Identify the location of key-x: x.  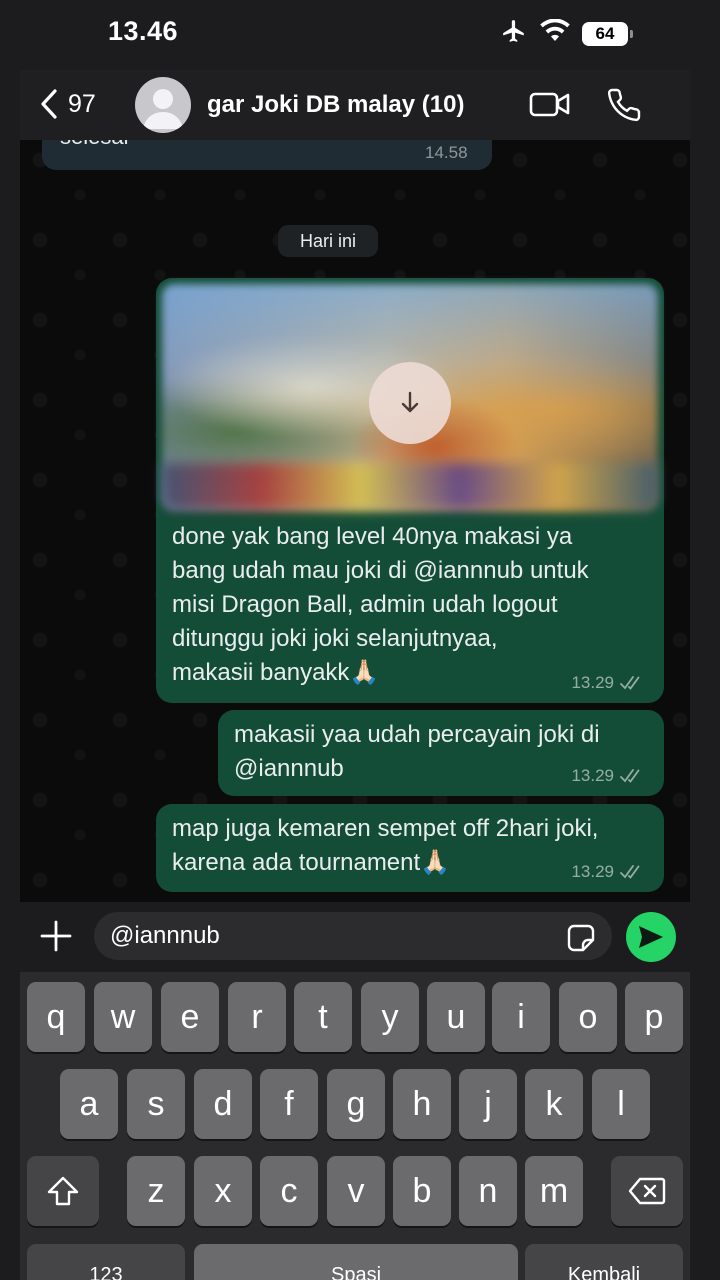
(223, 1191).